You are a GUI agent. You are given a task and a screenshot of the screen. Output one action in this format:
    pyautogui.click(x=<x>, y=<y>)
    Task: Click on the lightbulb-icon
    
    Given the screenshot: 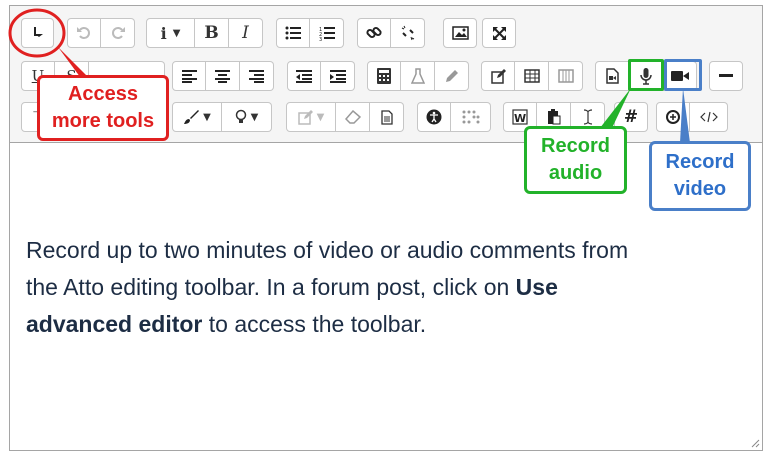 What is the action you would take?
    pyautogui.click(x=240, y=116)
    